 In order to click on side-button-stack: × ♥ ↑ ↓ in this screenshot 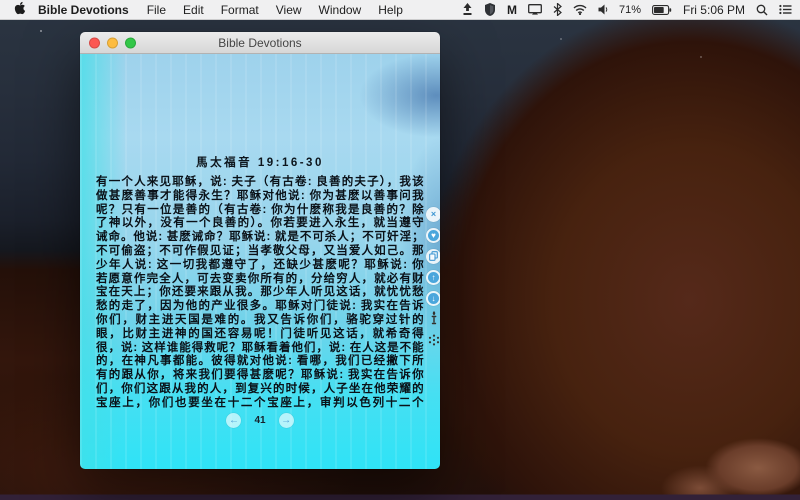, I will do `click(433, 278)`.